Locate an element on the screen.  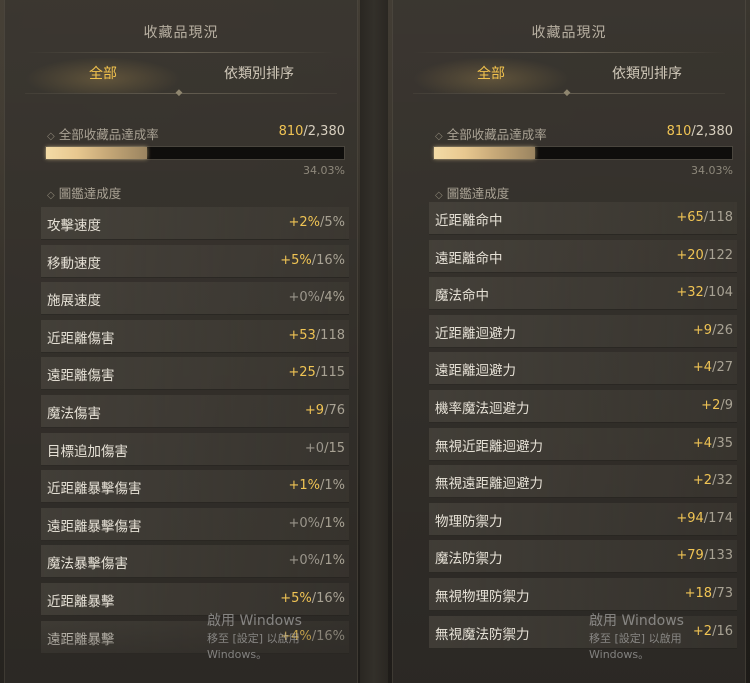
stat-label: 近距離傷害 is located at coordinates (81, 338).